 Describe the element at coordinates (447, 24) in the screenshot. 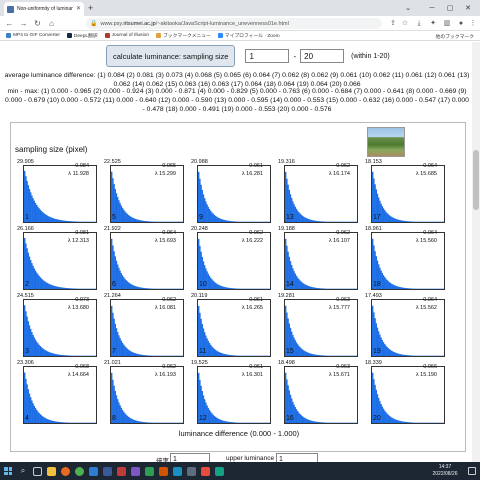

I see `sidebar-icon: ▥` at that location.